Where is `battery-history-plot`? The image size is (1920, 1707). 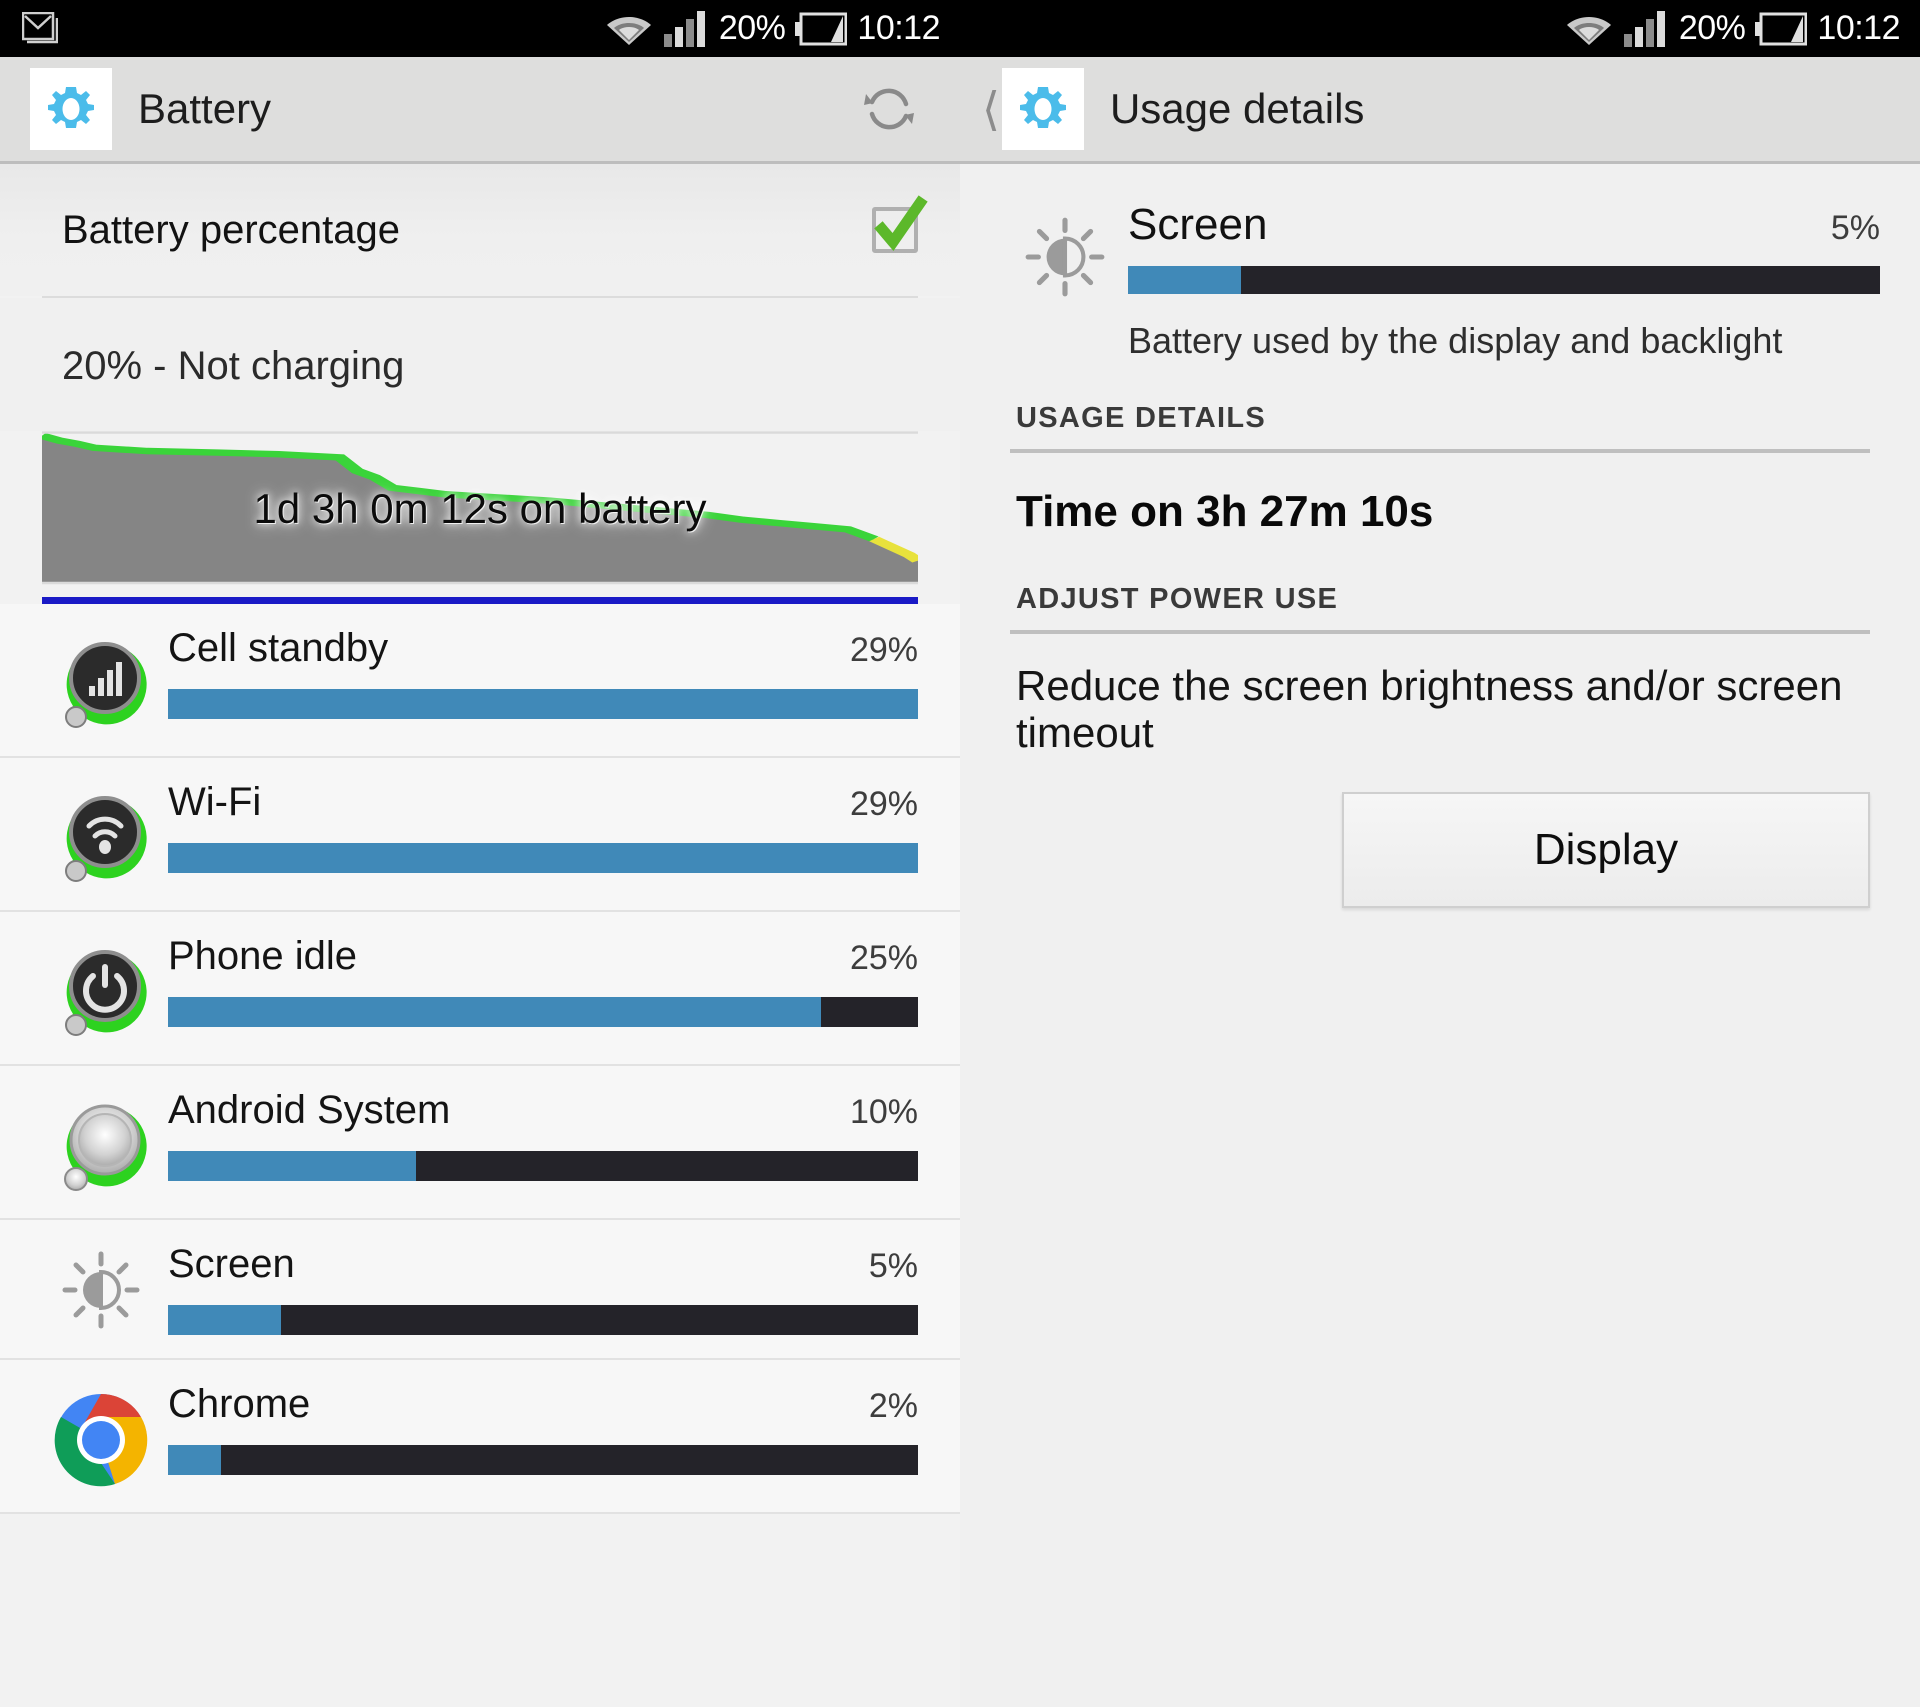 battery-history-plot is located at coordinates (480, 511).